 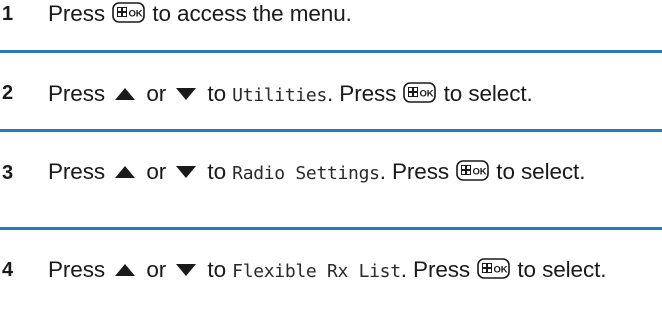 What do you see at coordinates (8, 93) in the screenshot?
I see `step-number: 2` at bounding box center [8, 93].